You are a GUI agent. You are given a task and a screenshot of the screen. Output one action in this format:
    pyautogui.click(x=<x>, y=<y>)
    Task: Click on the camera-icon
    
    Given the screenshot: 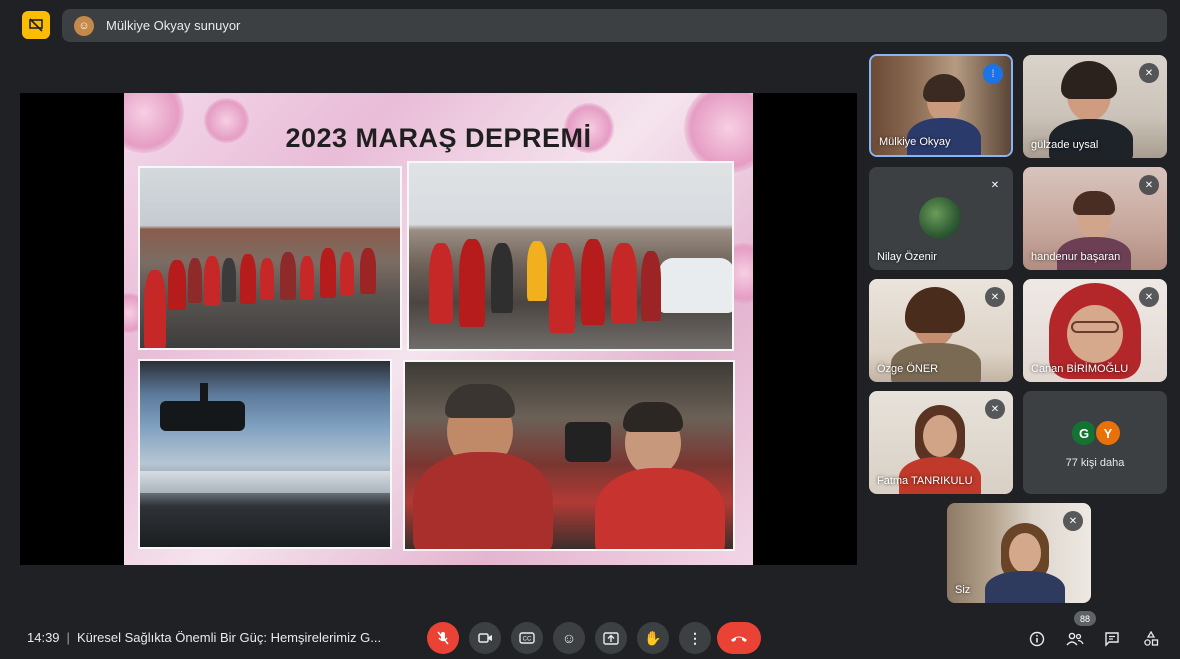 What is the action you would take?
    pyautogui.click(x=484, y=638)
    